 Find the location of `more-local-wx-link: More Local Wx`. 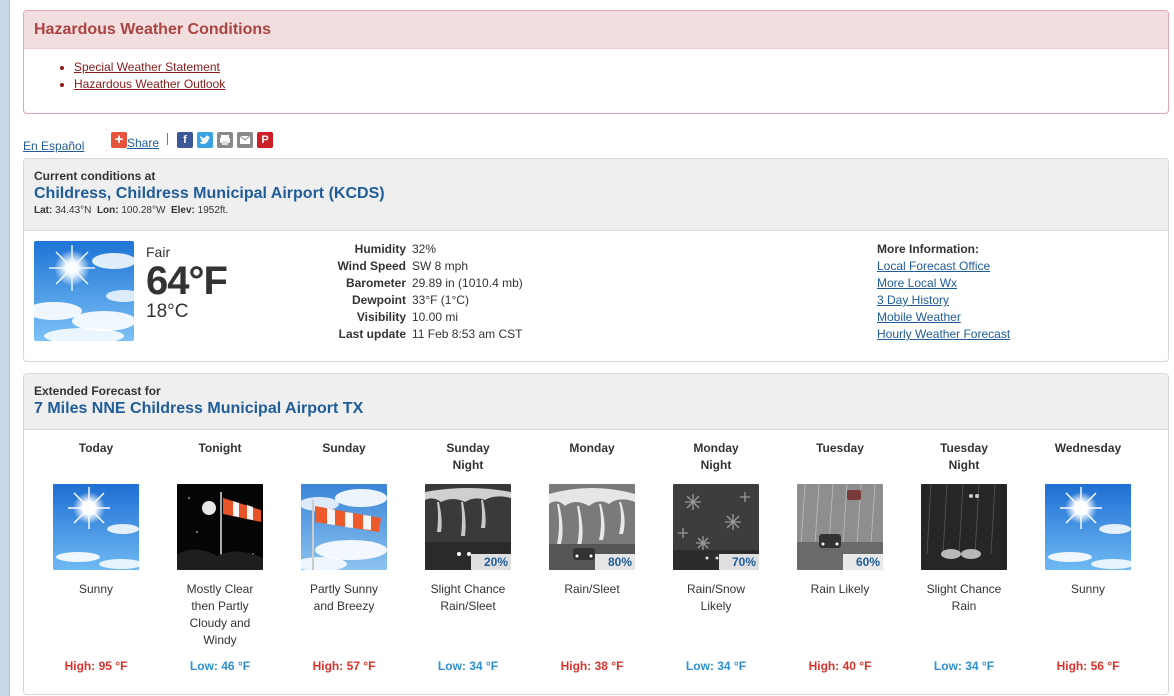

more-local-wx-link: More Local Wx is located at coordinates (943, 283).